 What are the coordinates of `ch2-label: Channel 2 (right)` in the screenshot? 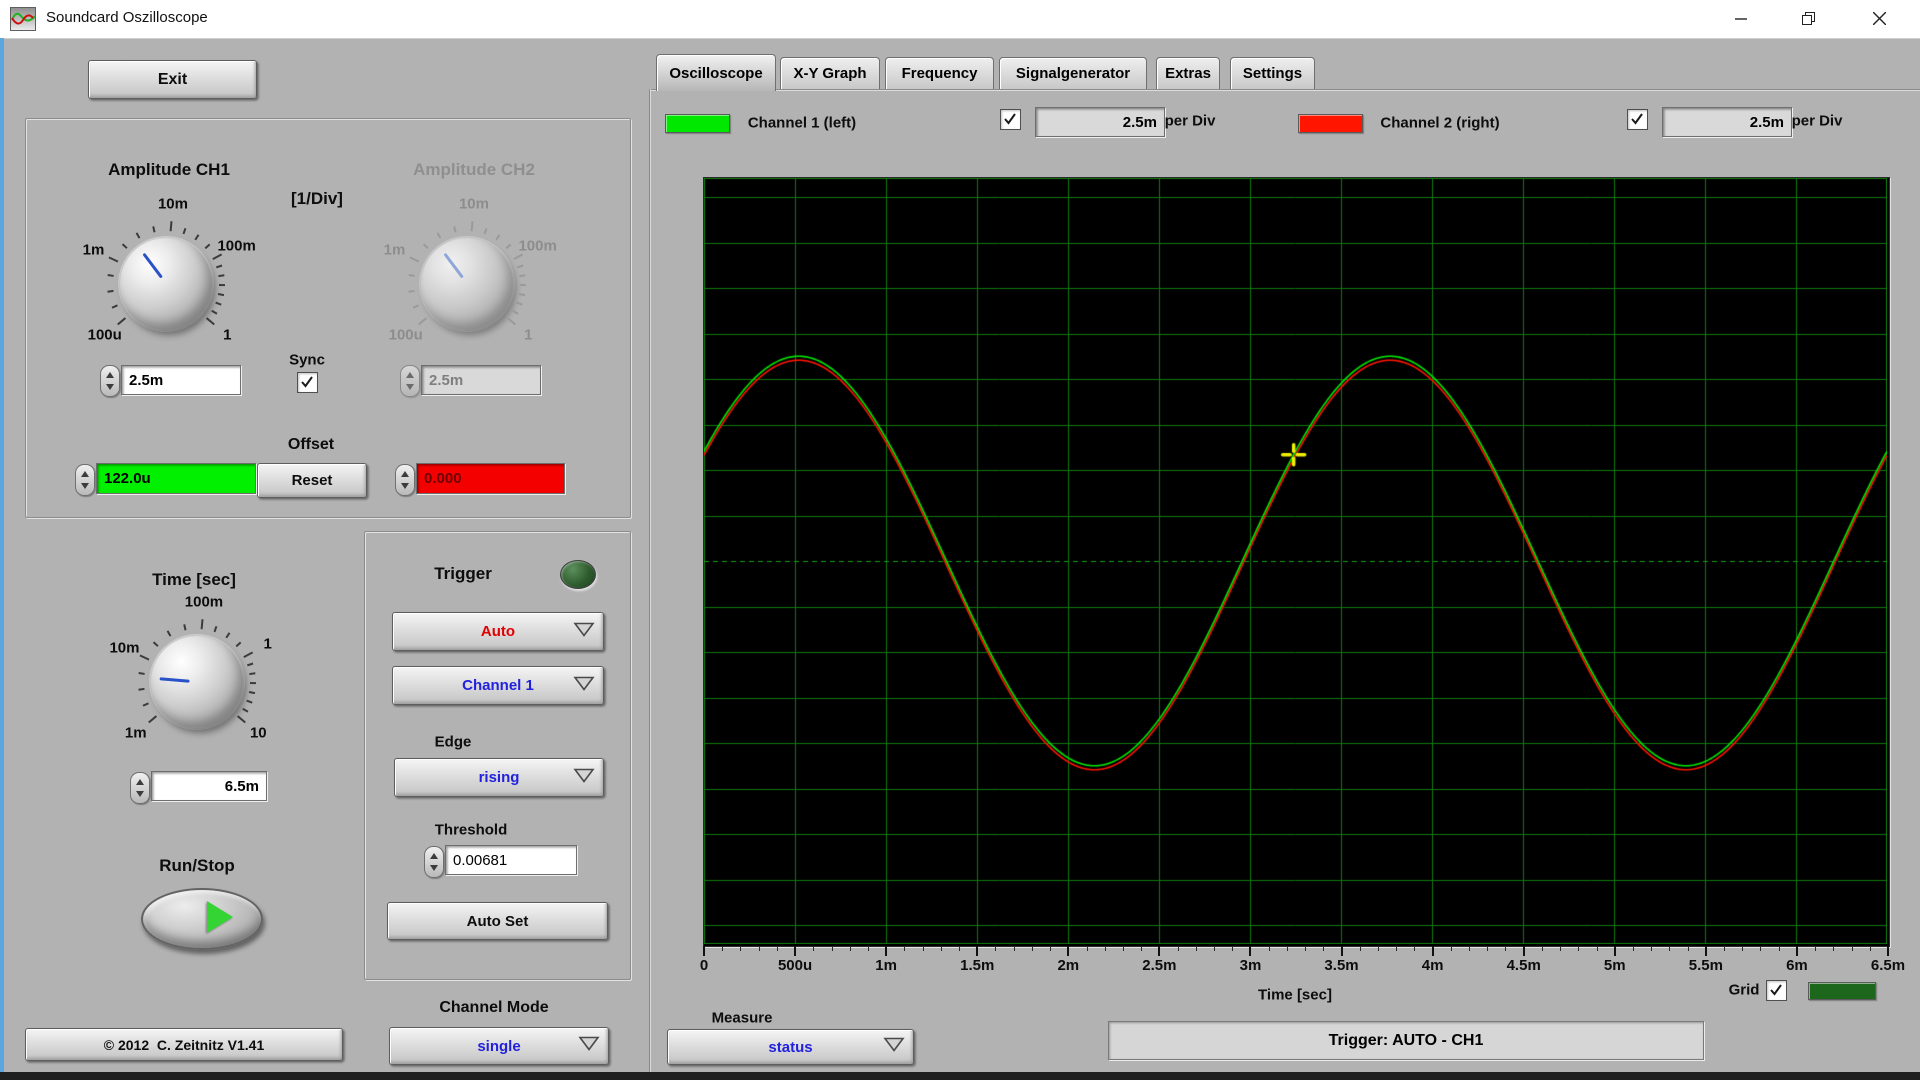 It's located at (1440, 123).